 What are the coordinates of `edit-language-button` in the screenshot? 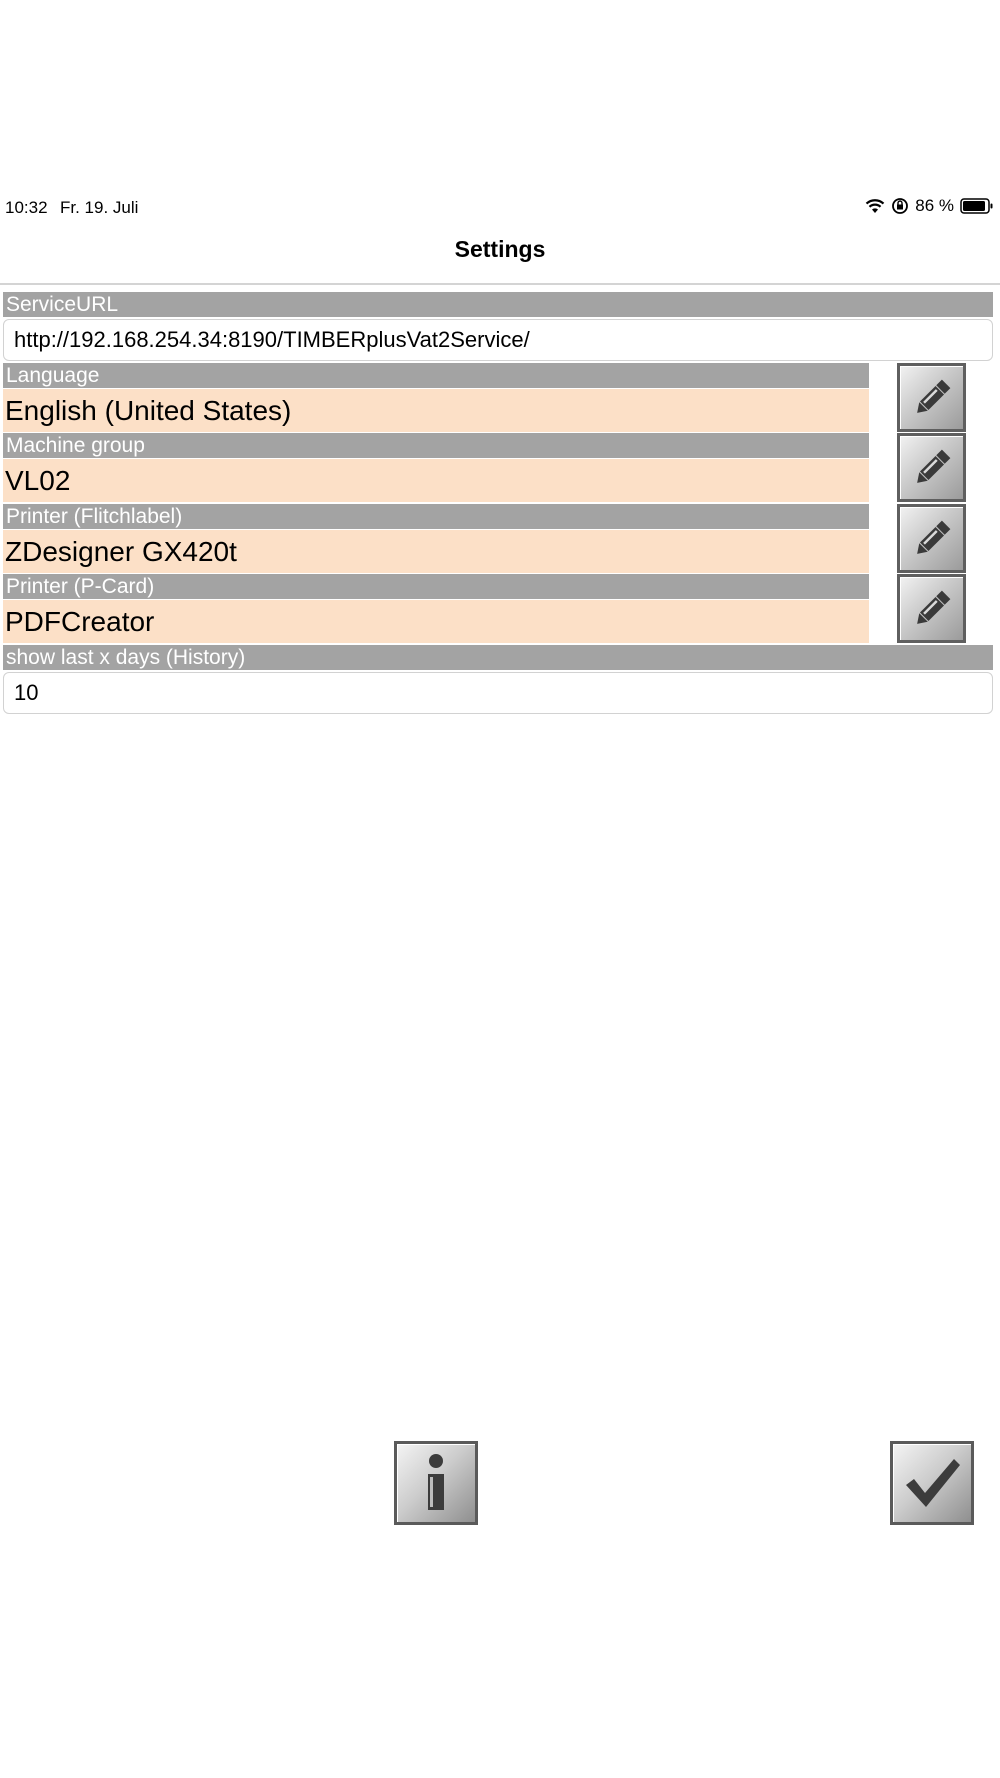 It's located at (931, 397).